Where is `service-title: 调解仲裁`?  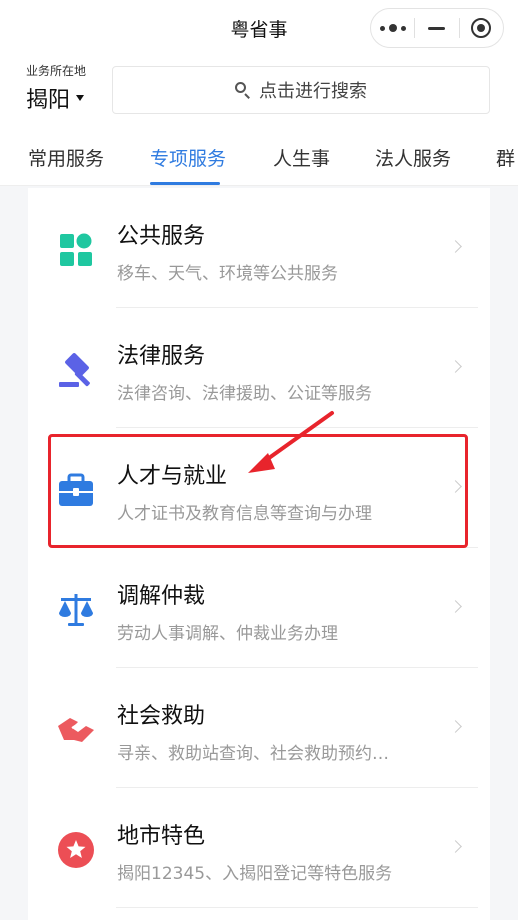
service-title: 调解仲裁 is located at coordinates (161, 596).